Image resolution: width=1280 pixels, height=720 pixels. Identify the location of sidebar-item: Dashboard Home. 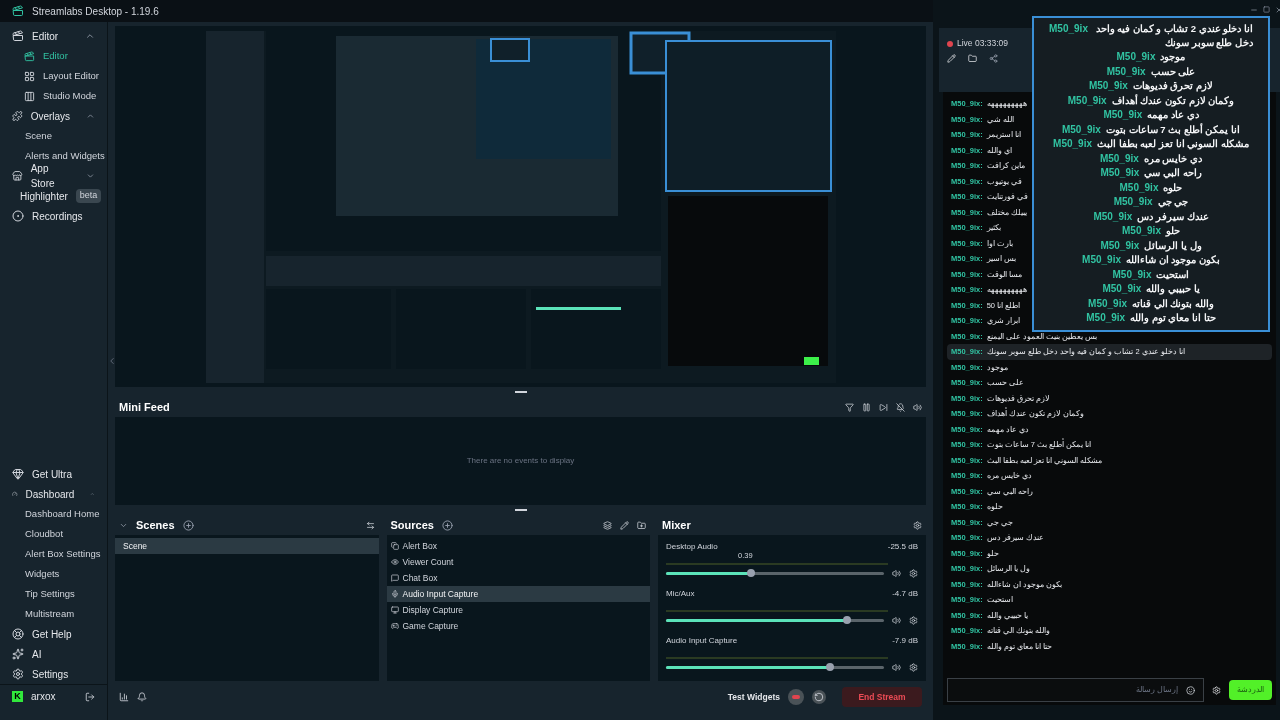
(62, 514).